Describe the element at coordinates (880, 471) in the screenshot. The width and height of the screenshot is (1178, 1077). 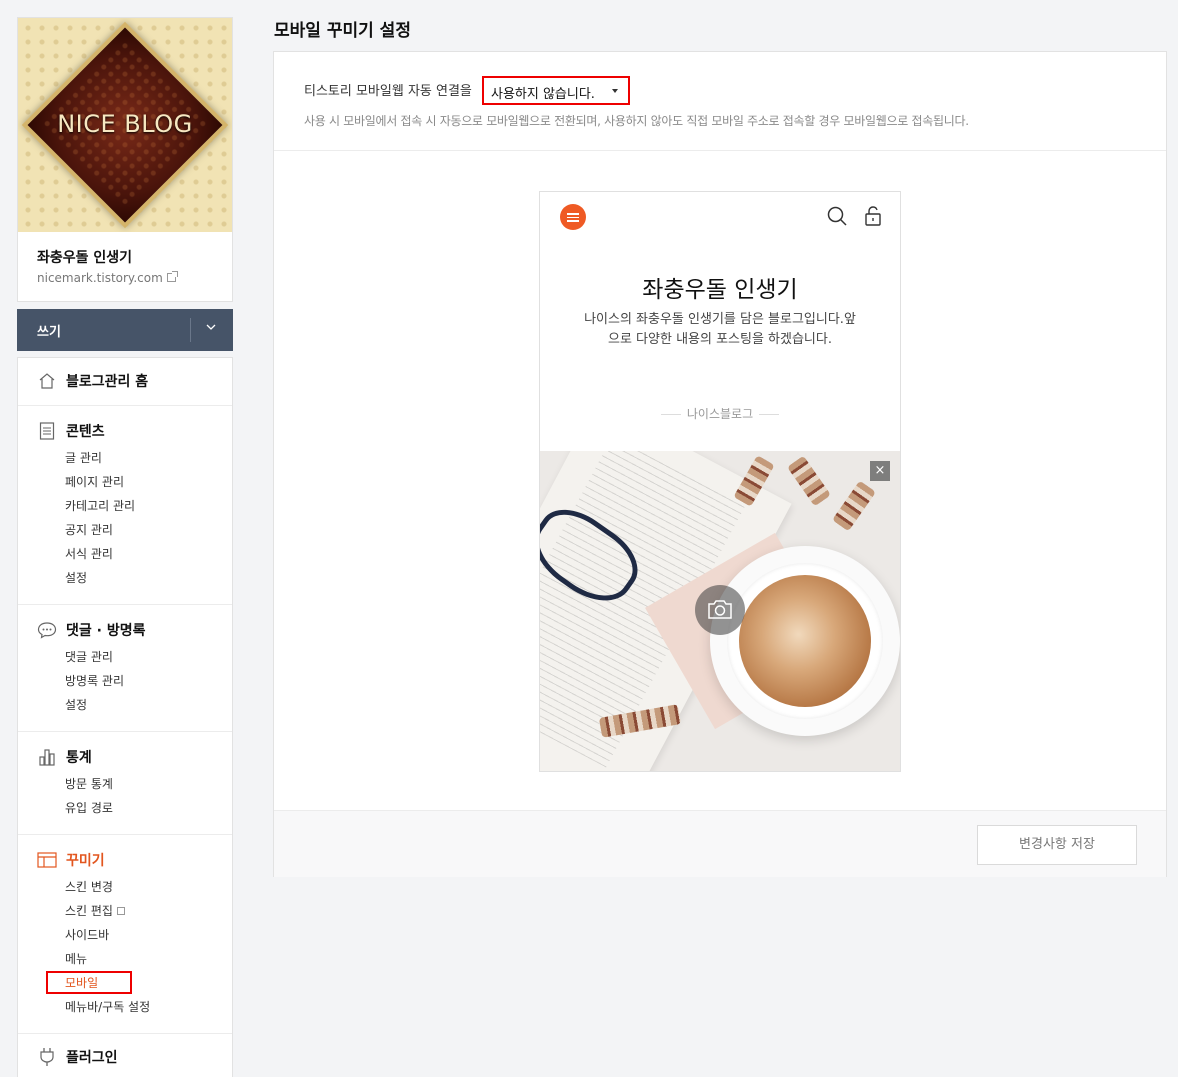
I see `remove-cover-button: ×` at that location.